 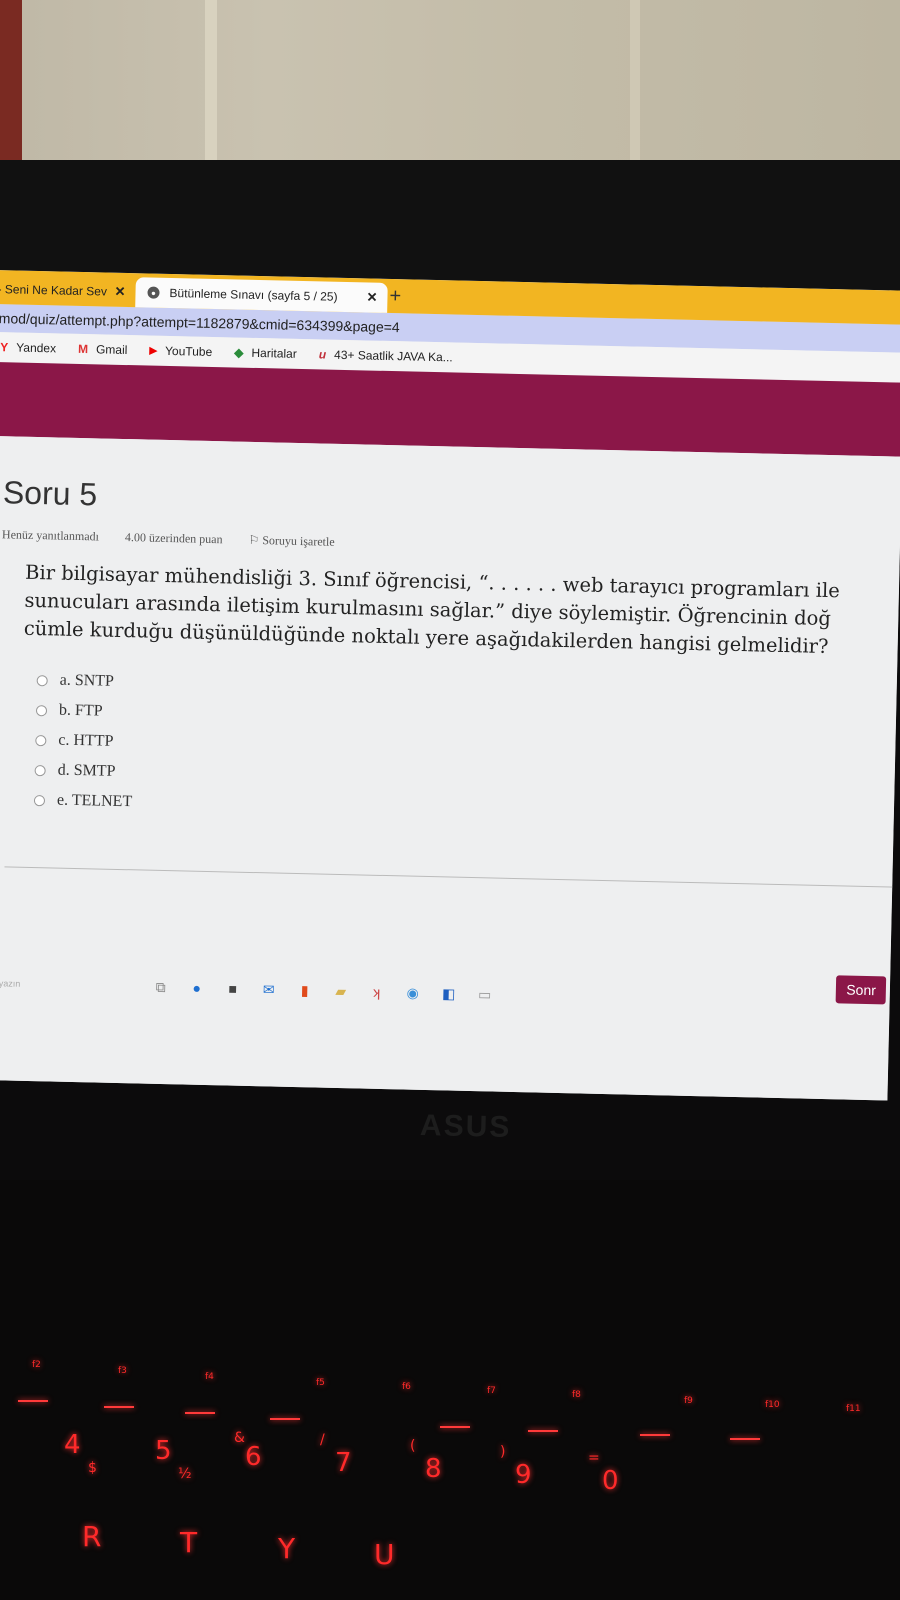 I want to click on gmail-icon: M, so click(x=83, y=349).